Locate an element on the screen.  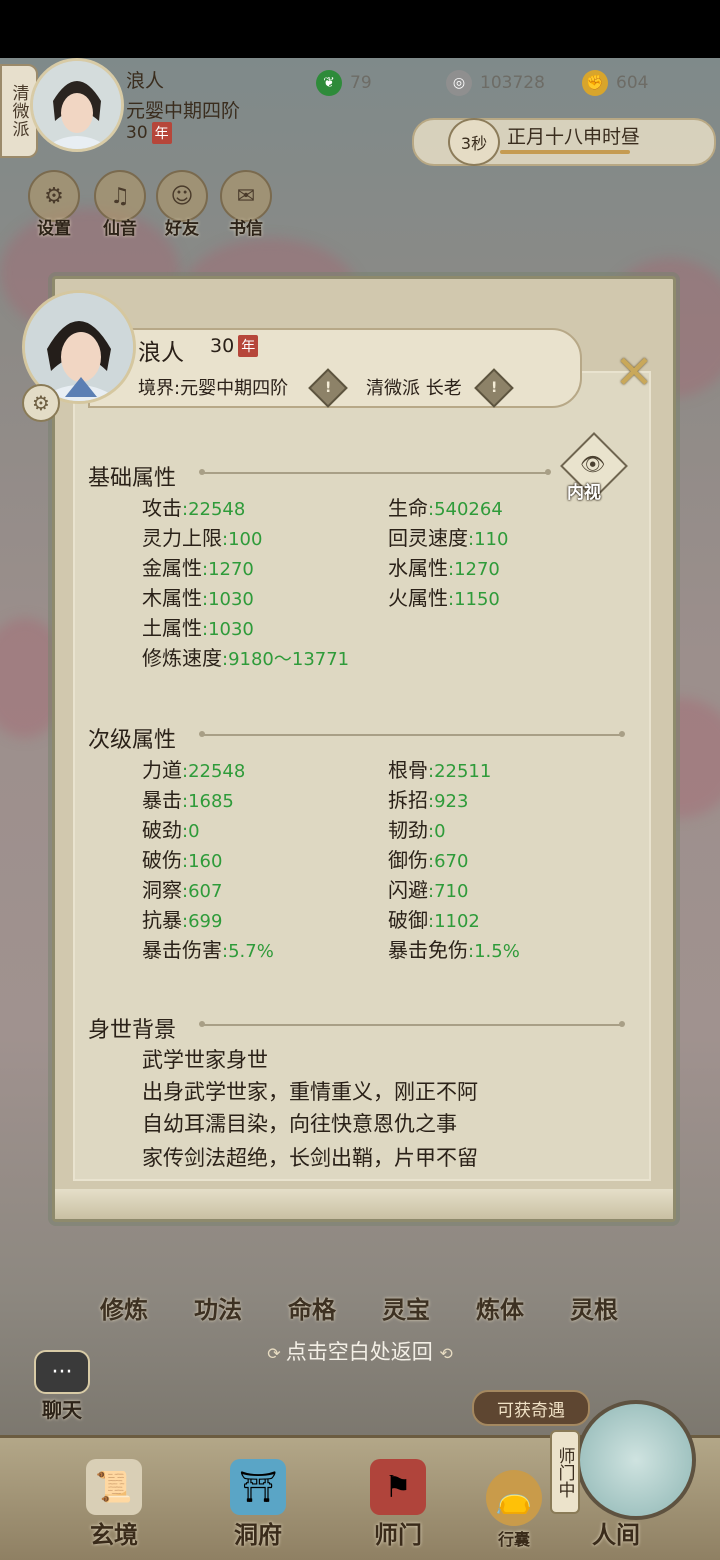
ornament-left-icon: ⟳ is located at coordinates (276, 1353).